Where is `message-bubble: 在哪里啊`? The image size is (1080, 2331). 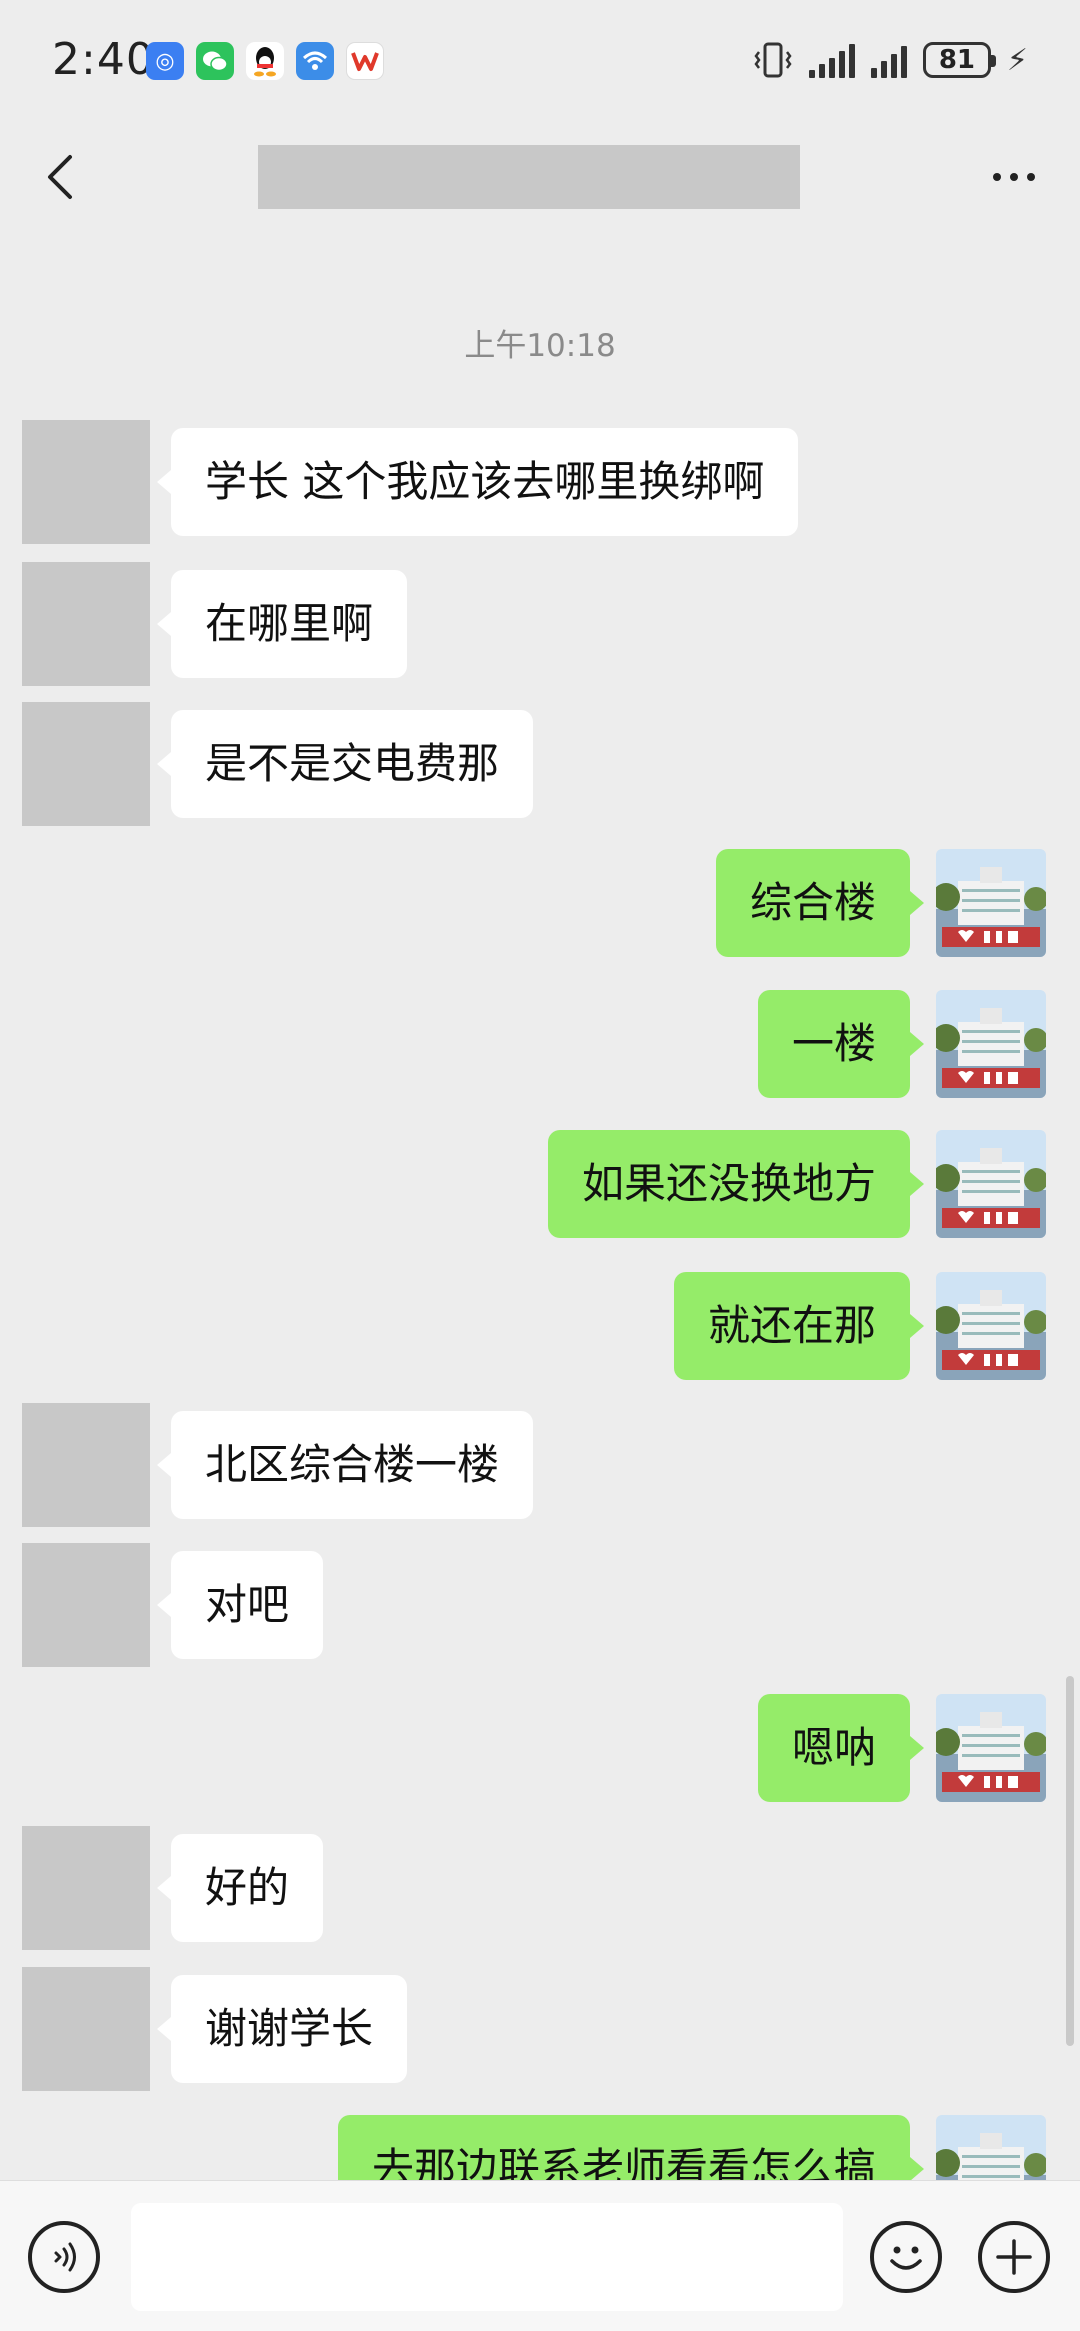
message-bubble: 在哪里啊 is located at coordinates (282, 624).